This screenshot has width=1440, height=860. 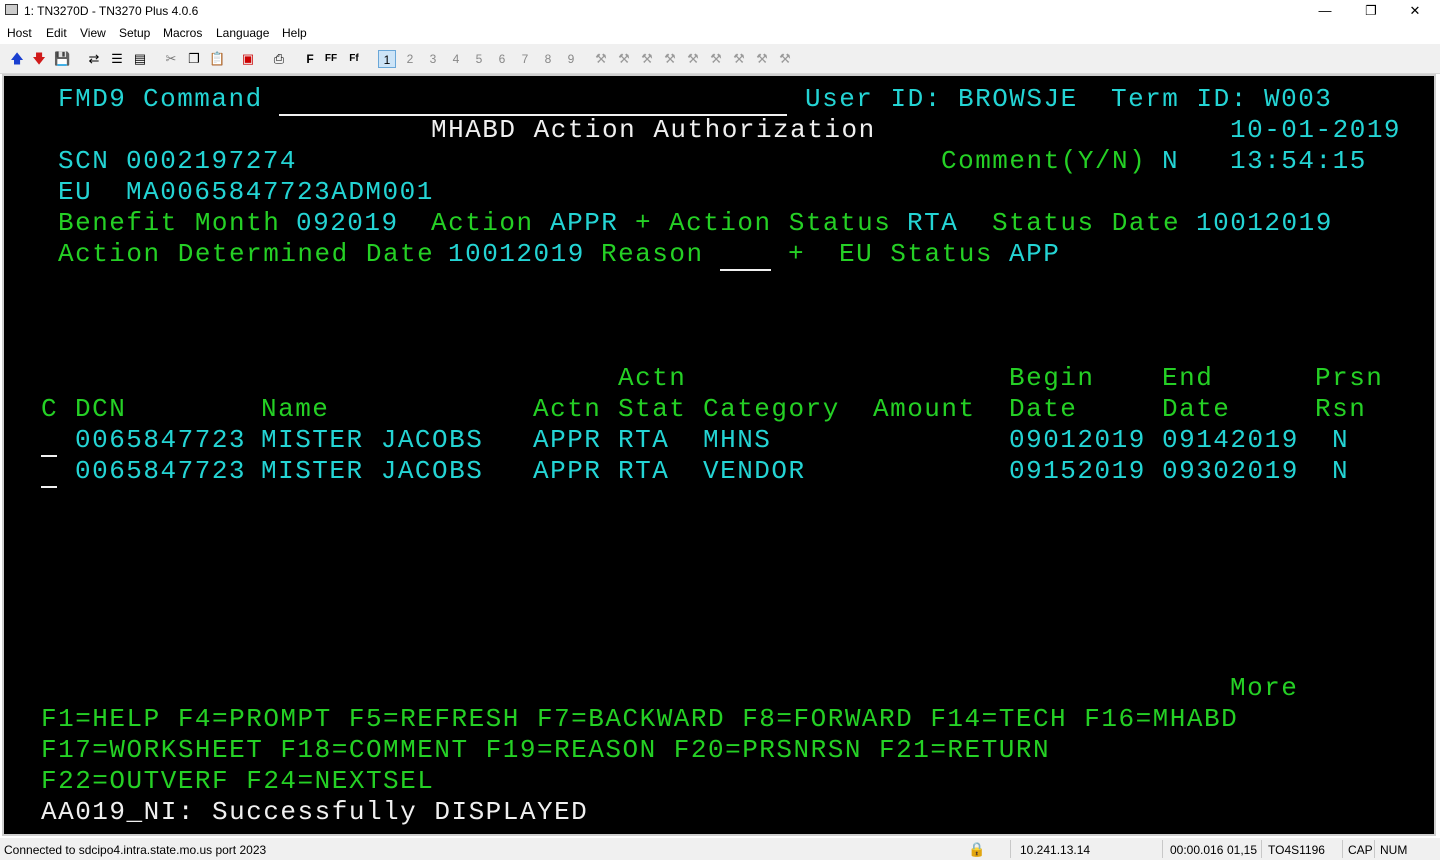 I want to click on print-preview-icon: ▤, so click(x=140, y=59).